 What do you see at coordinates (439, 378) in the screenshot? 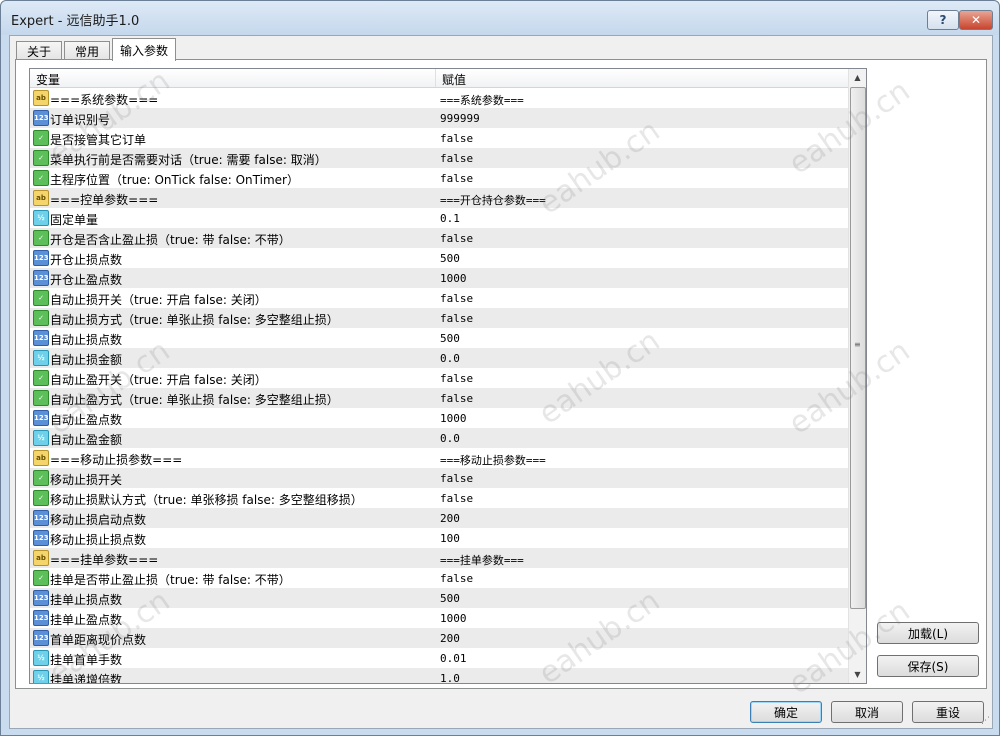
I see `parameter-row: ✓ 自动止盈开关（true: 开启 false: 关闭） false` at bounding box center [439, 378].